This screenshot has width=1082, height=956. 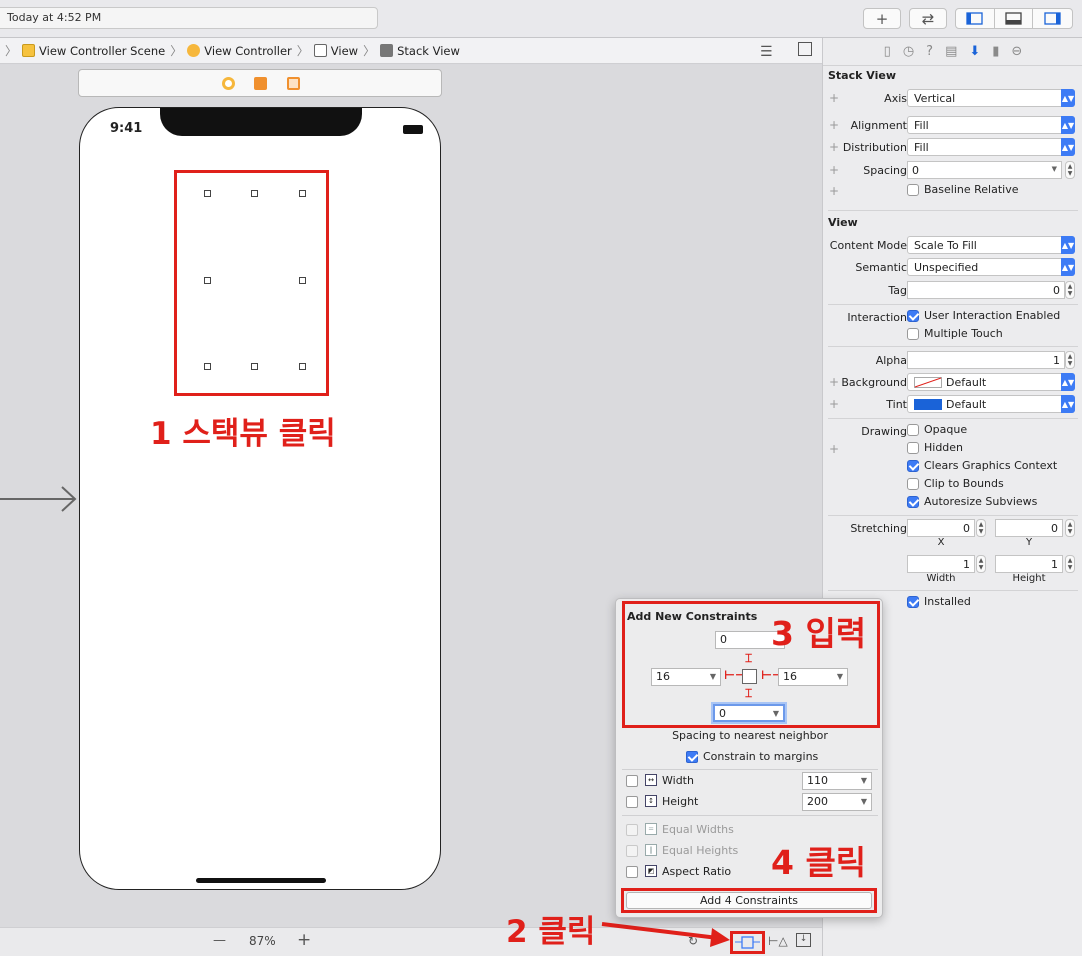 What do you see at coordinates (986, 290) in the screenshot?
I see `tag-field: 0` at bounding box center [986, 290].